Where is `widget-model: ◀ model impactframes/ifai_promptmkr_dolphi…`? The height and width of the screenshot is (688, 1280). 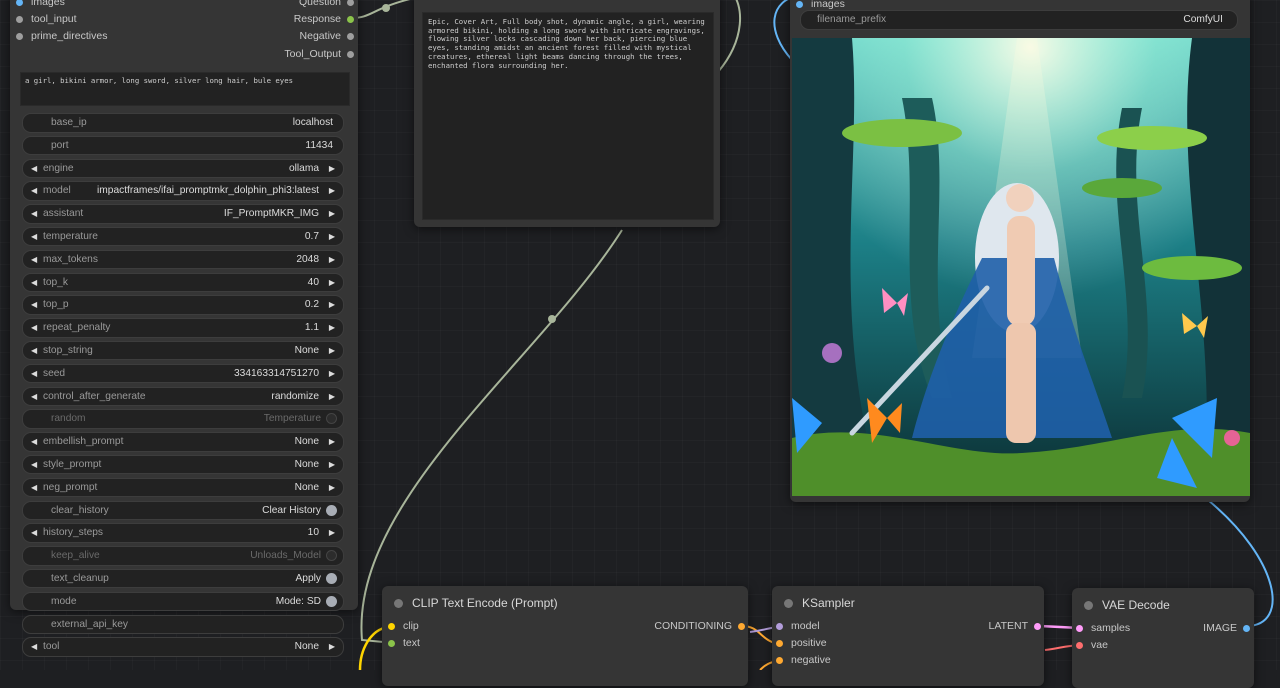 widget-model: ◀ model impactframes/ifai_promptmkr_dolphi… is located at coordinates (183, 191).